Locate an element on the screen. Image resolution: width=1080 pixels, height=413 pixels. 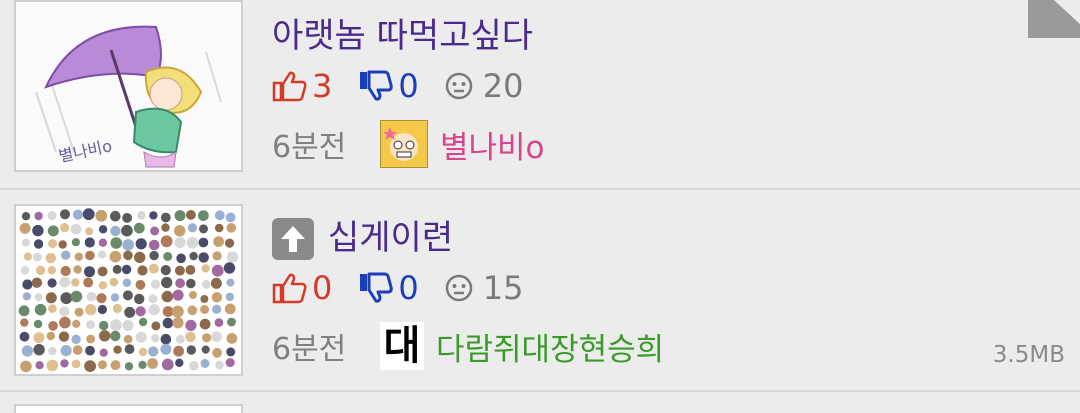
post-thumbnail is located at coordinates (128, 290).